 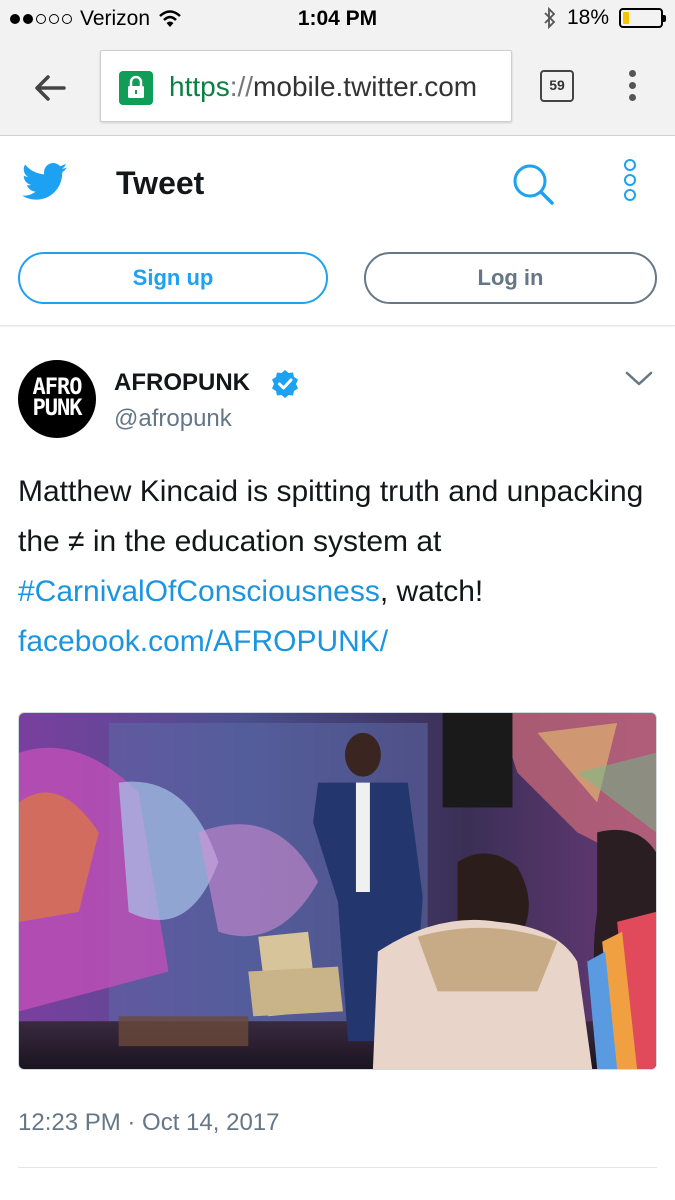 I want to click on hashtag-link: #CarnivalOfConsciousness, so click(x=199, y=591).